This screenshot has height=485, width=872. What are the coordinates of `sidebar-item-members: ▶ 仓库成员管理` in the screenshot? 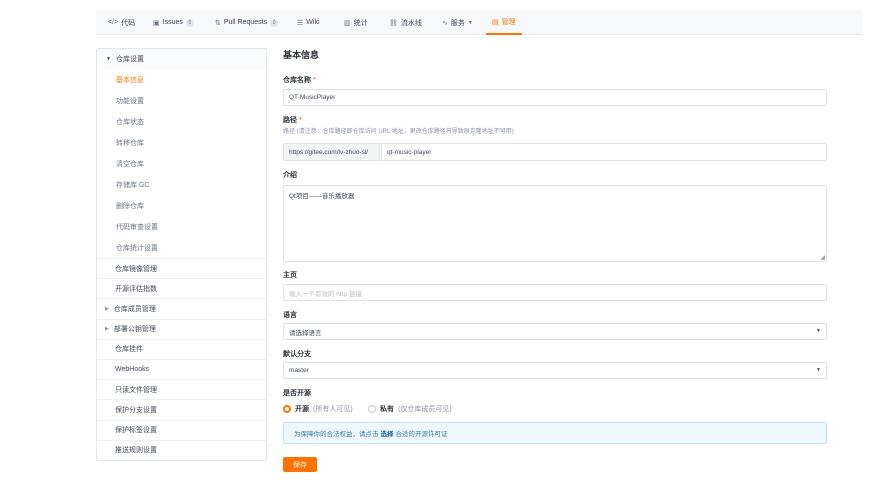 It's located at (181, 308).